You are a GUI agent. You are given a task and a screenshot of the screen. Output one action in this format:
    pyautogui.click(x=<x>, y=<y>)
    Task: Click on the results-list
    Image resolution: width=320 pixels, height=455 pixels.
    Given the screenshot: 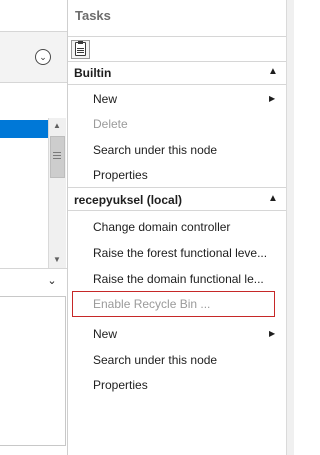 What is the action you would take?
    pyautogui.click(x=24, y=175)
    